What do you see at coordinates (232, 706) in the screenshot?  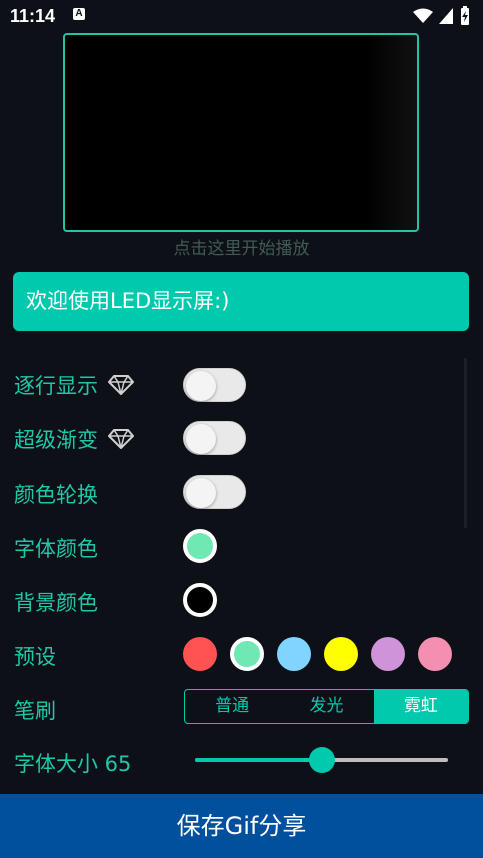 I see `brush-option-normal: 普通` at bounding box center [232, 706].